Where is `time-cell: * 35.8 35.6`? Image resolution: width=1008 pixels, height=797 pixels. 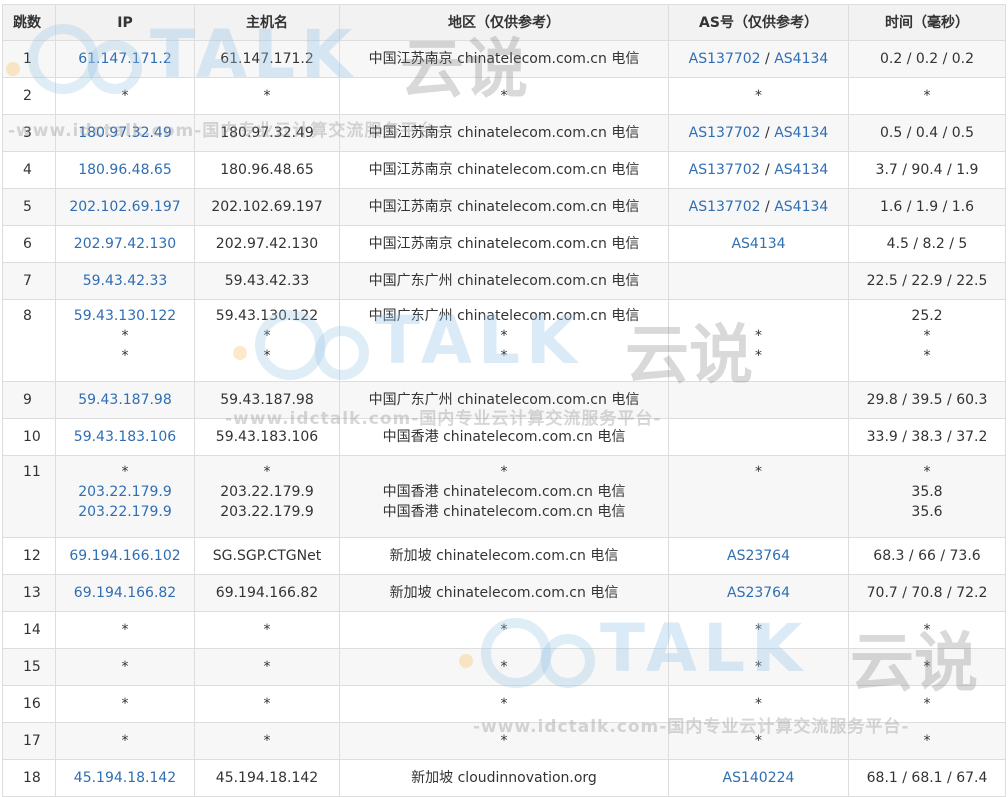 time-cell: * 35.8 35.6 is located at coordinates (927, 496).